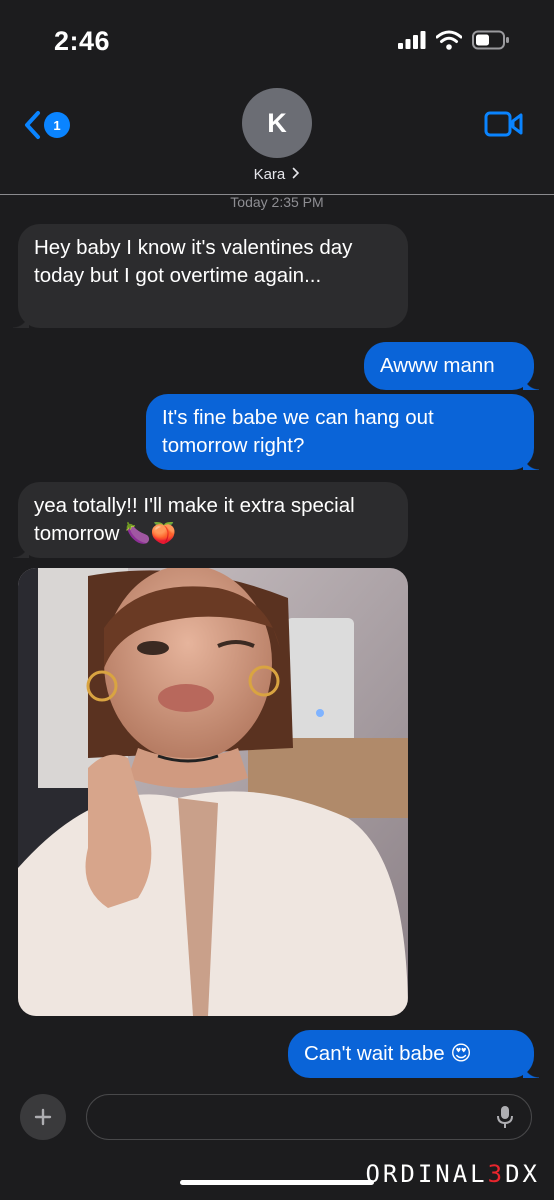 The width and height of the screenshot is (554, 1200). What do you see at coordinates (522, 1174) in the screenshot?
I see `watermark-suffix: DX` at bounding box center [522, 1174].